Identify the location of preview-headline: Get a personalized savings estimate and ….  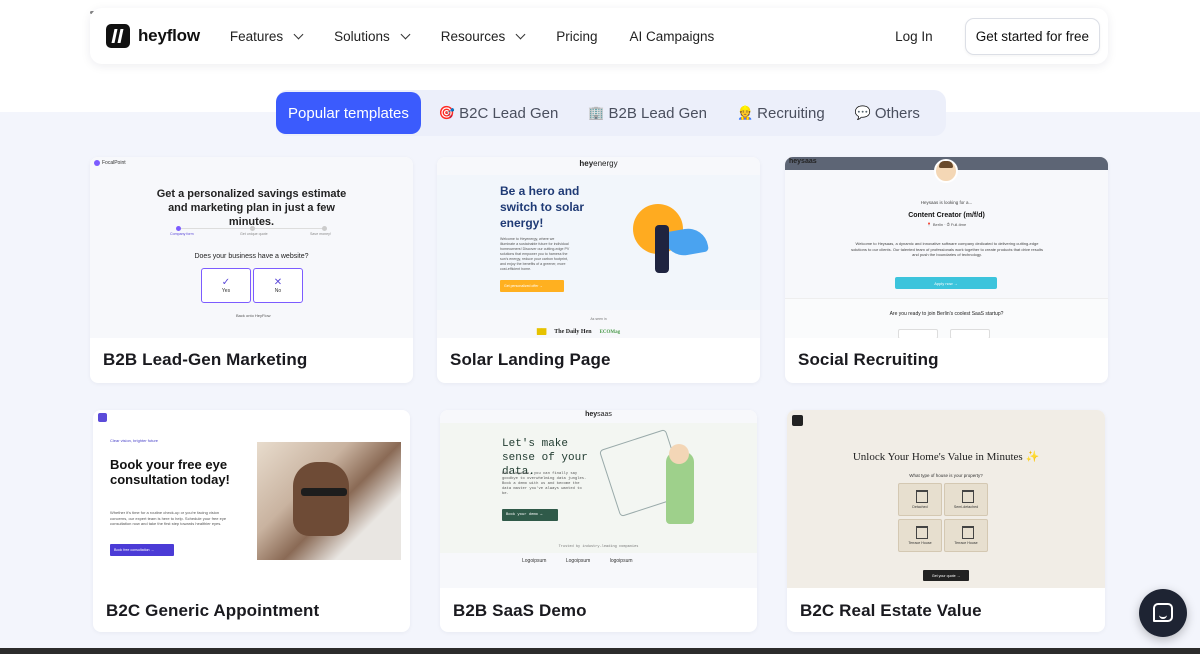
(251, 208).